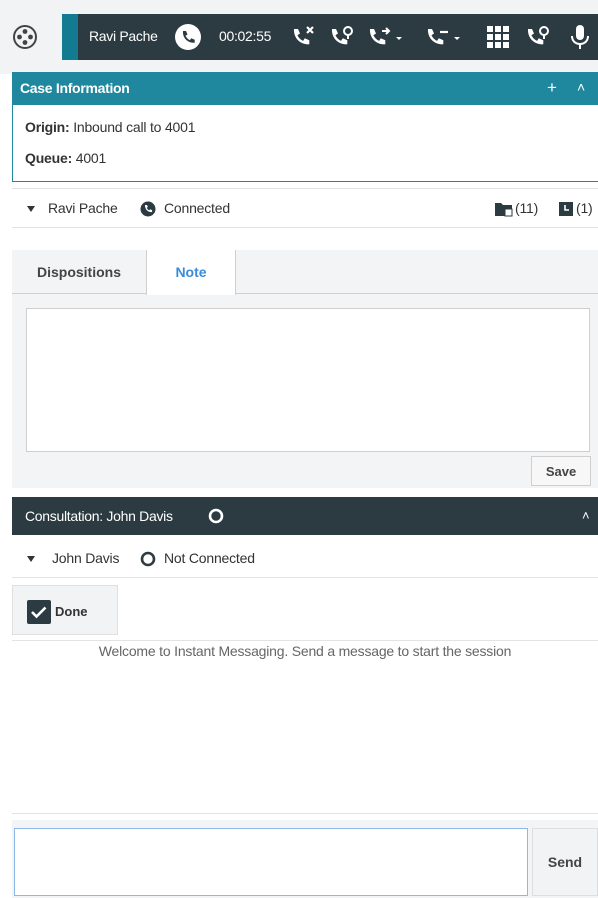 The height and width of the screenshot is (898, 598). What do you see at coordinates (305, 89) in the screenshot?
I see `case-information-header: Case Information + ˄` at bounding box center [305, 89].